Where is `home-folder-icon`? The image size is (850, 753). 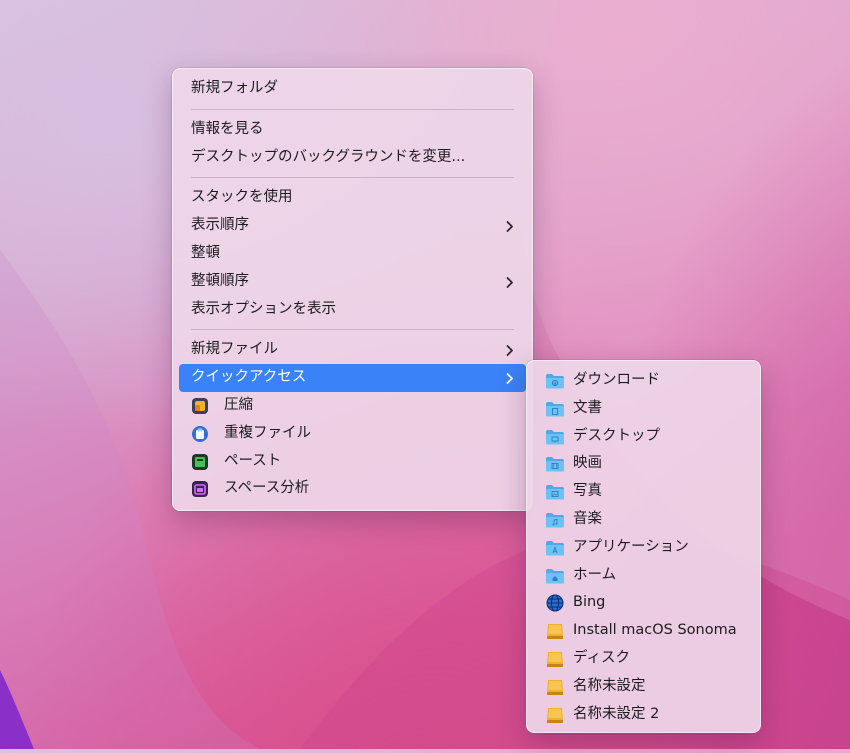
home-folder-icon is located at coordinates (555, 576).